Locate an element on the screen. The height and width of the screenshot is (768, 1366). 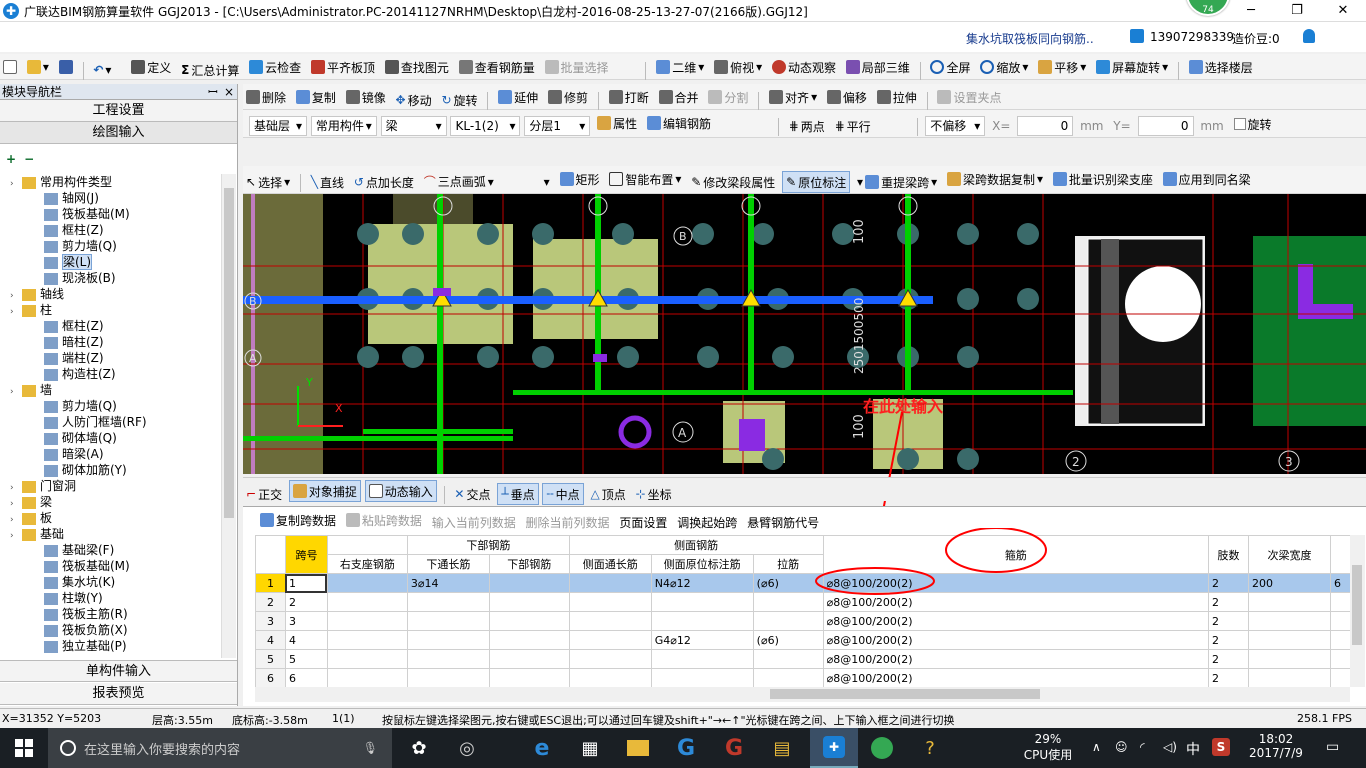
notes-icon: ▤ is located at coordinates (782, 748).